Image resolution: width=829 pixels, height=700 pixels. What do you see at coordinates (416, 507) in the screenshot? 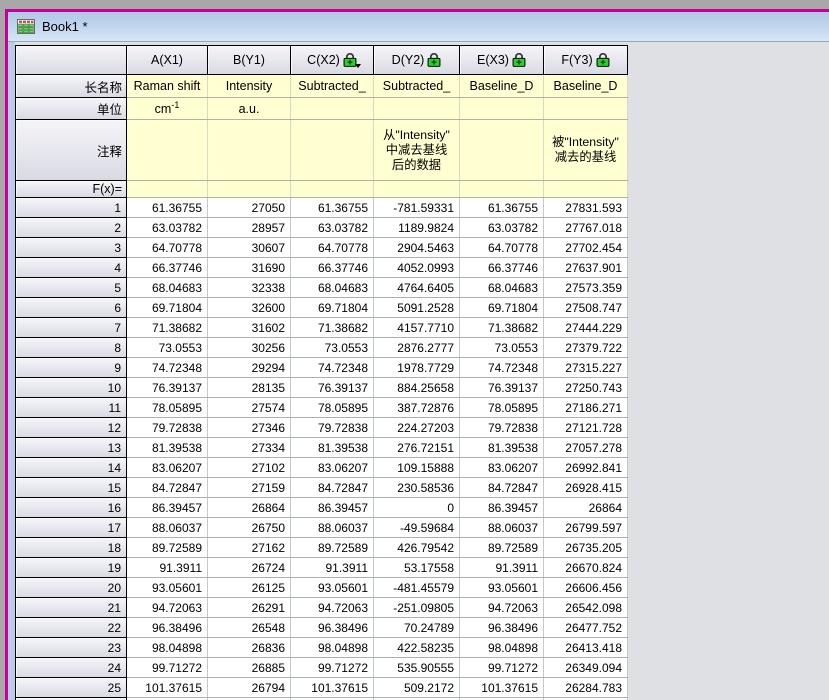
I see `data-cell: 0` at bounding box center [416, 507].